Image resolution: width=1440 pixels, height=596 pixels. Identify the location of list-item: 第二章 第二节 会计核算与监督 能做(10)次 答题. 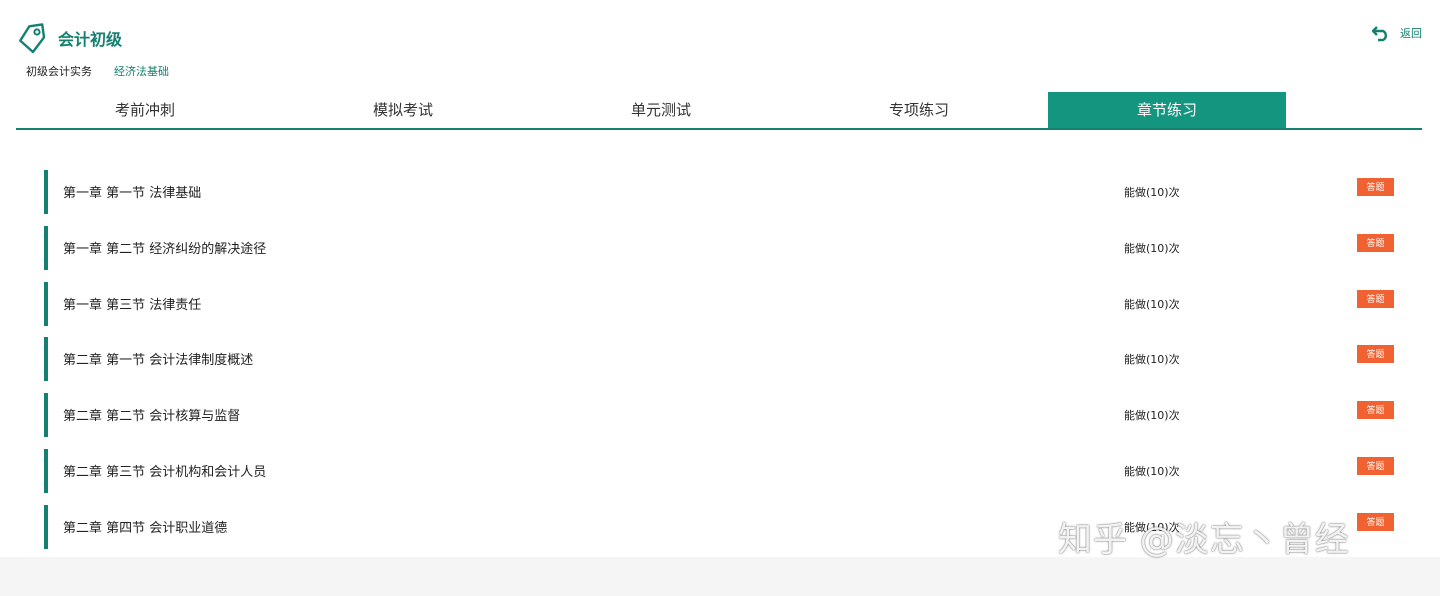
(720, 415).